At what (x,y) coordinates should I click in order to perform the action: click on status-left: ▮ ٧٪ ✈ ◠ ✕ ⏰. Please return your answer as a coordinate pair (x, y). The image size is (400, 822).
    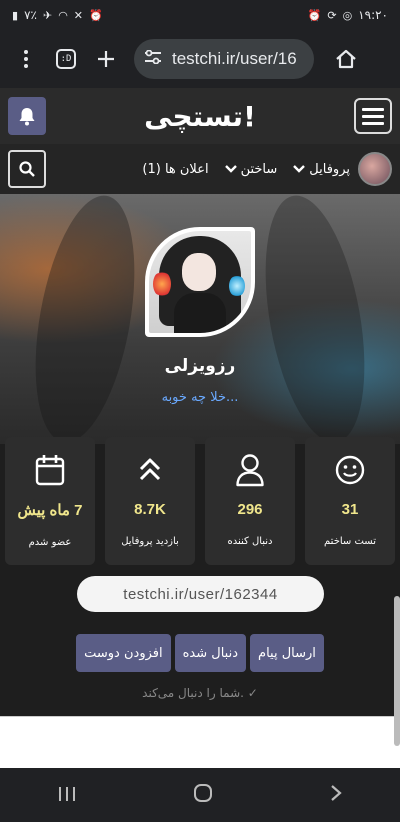
    Looking at the image, I should click on (57, 15).